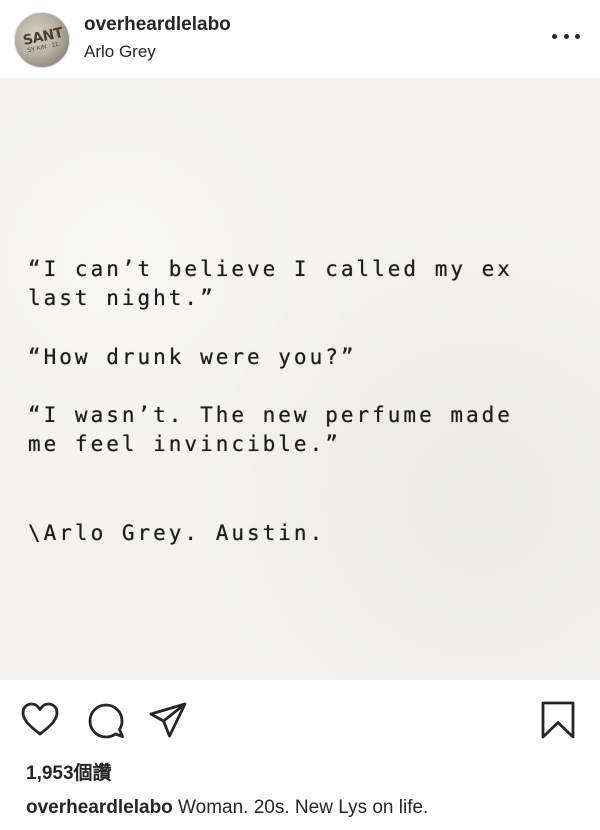 Image resolution: width=600 pixels, height=830 pixels. What do you see at coordinates (40, 720) in the screenshot?
I see `heart-icon` at bounding box center [40, 720].